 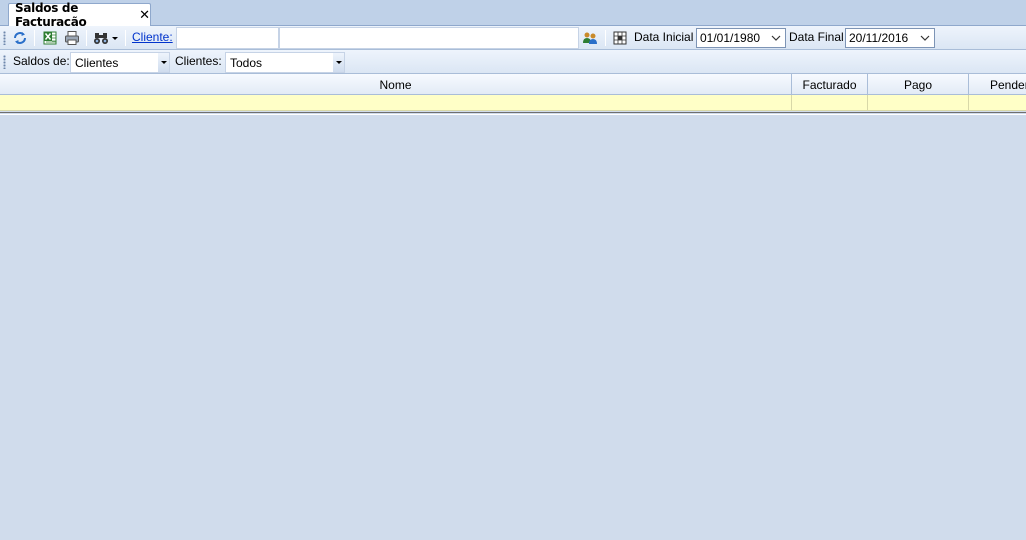 I want to click on data-final-value: 20/11/2016, so click(x=879, y=38).